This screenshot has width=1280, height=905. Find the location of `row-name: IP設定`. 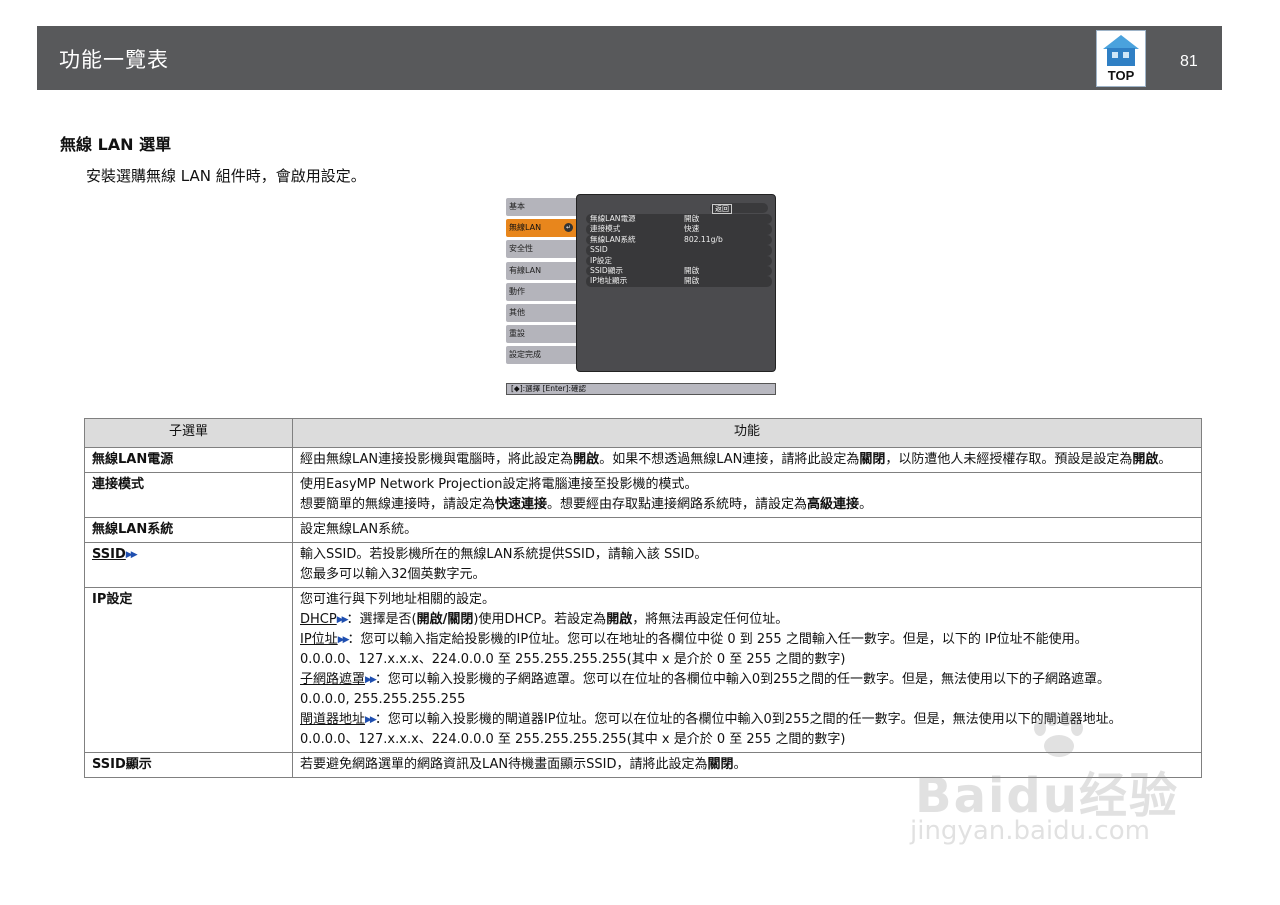

row-name: IP設定 is located at coordinates (188, 670).